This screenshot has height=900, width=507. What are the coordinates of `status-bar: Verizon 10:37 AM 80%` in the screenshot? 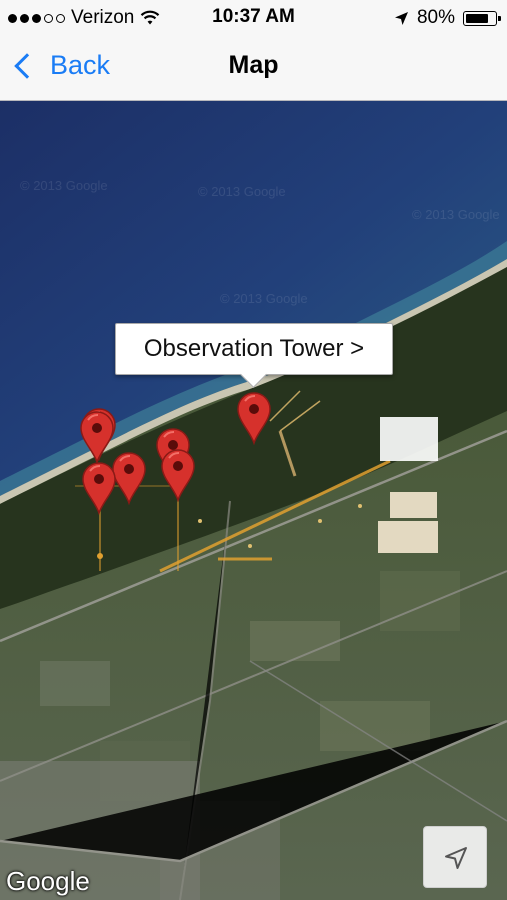 It's located at (253, 17).